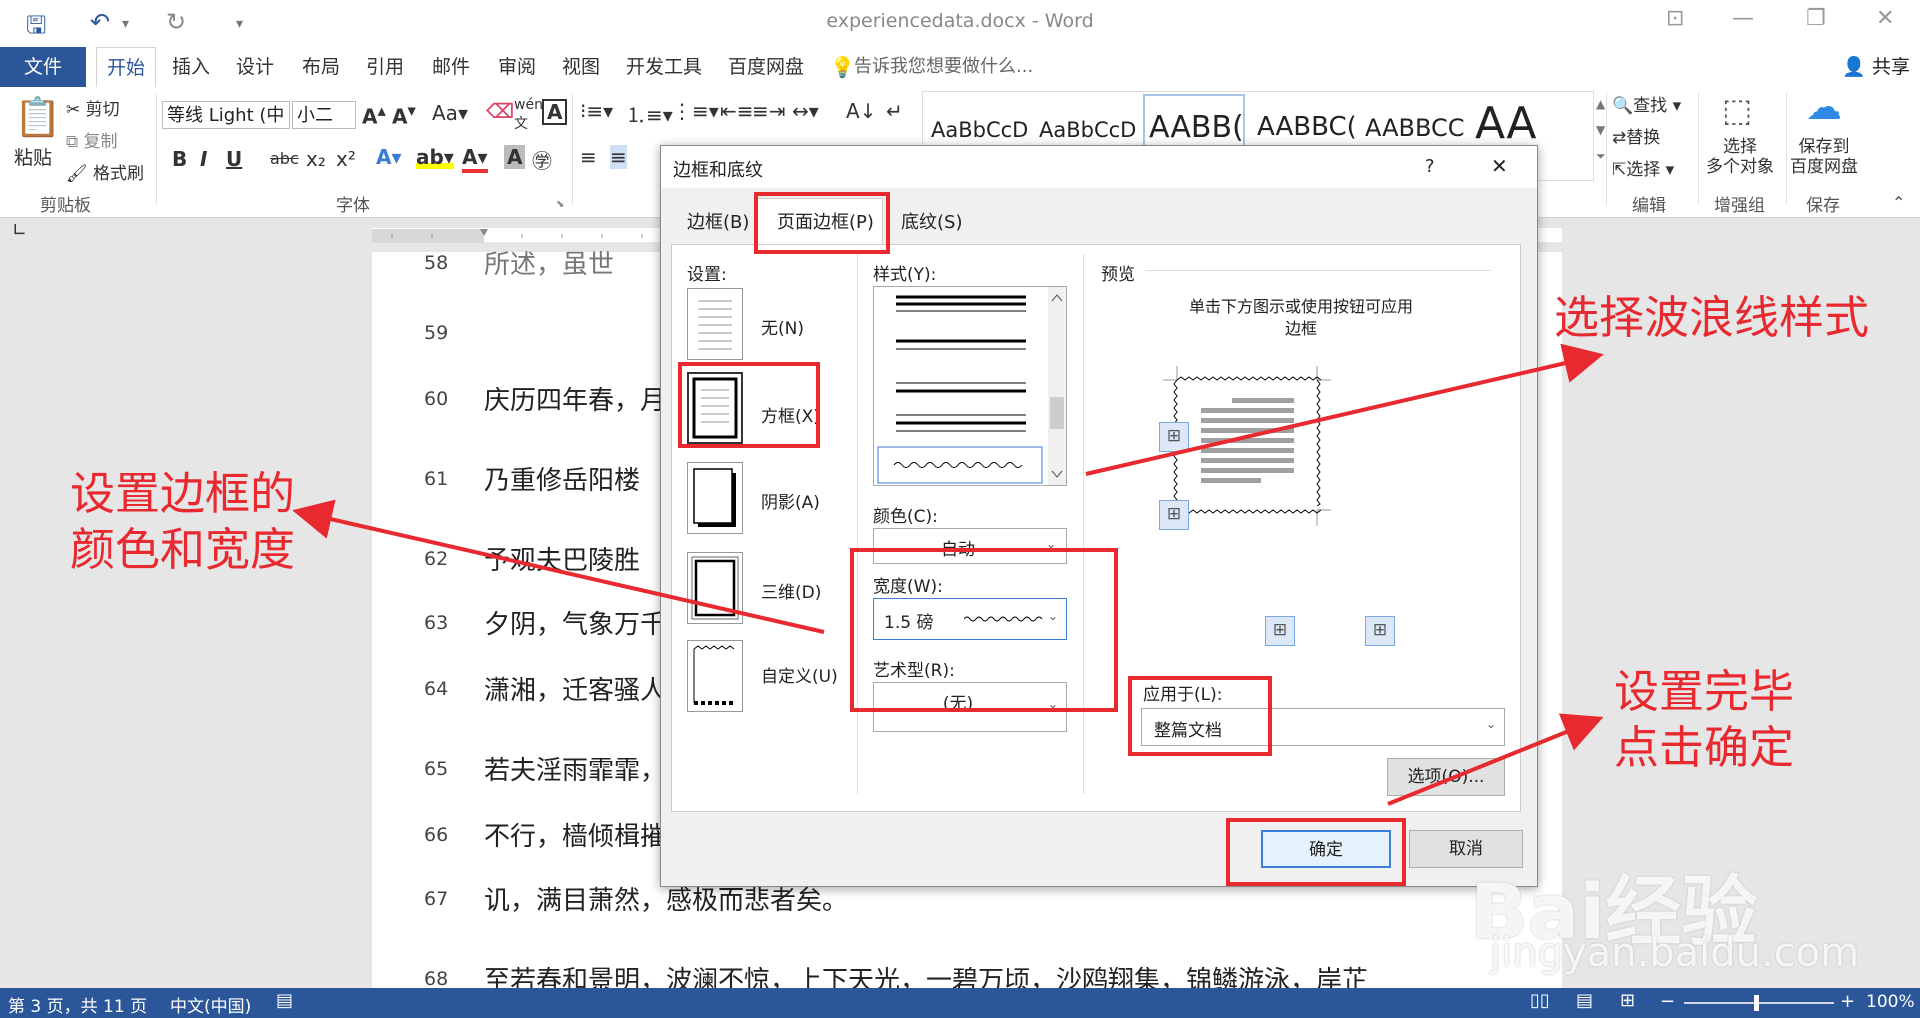  Describe the element at coordinates (1712, 317) in the screenshot. I see `annotation-wave-style: 选择波浪线样式` at that location.